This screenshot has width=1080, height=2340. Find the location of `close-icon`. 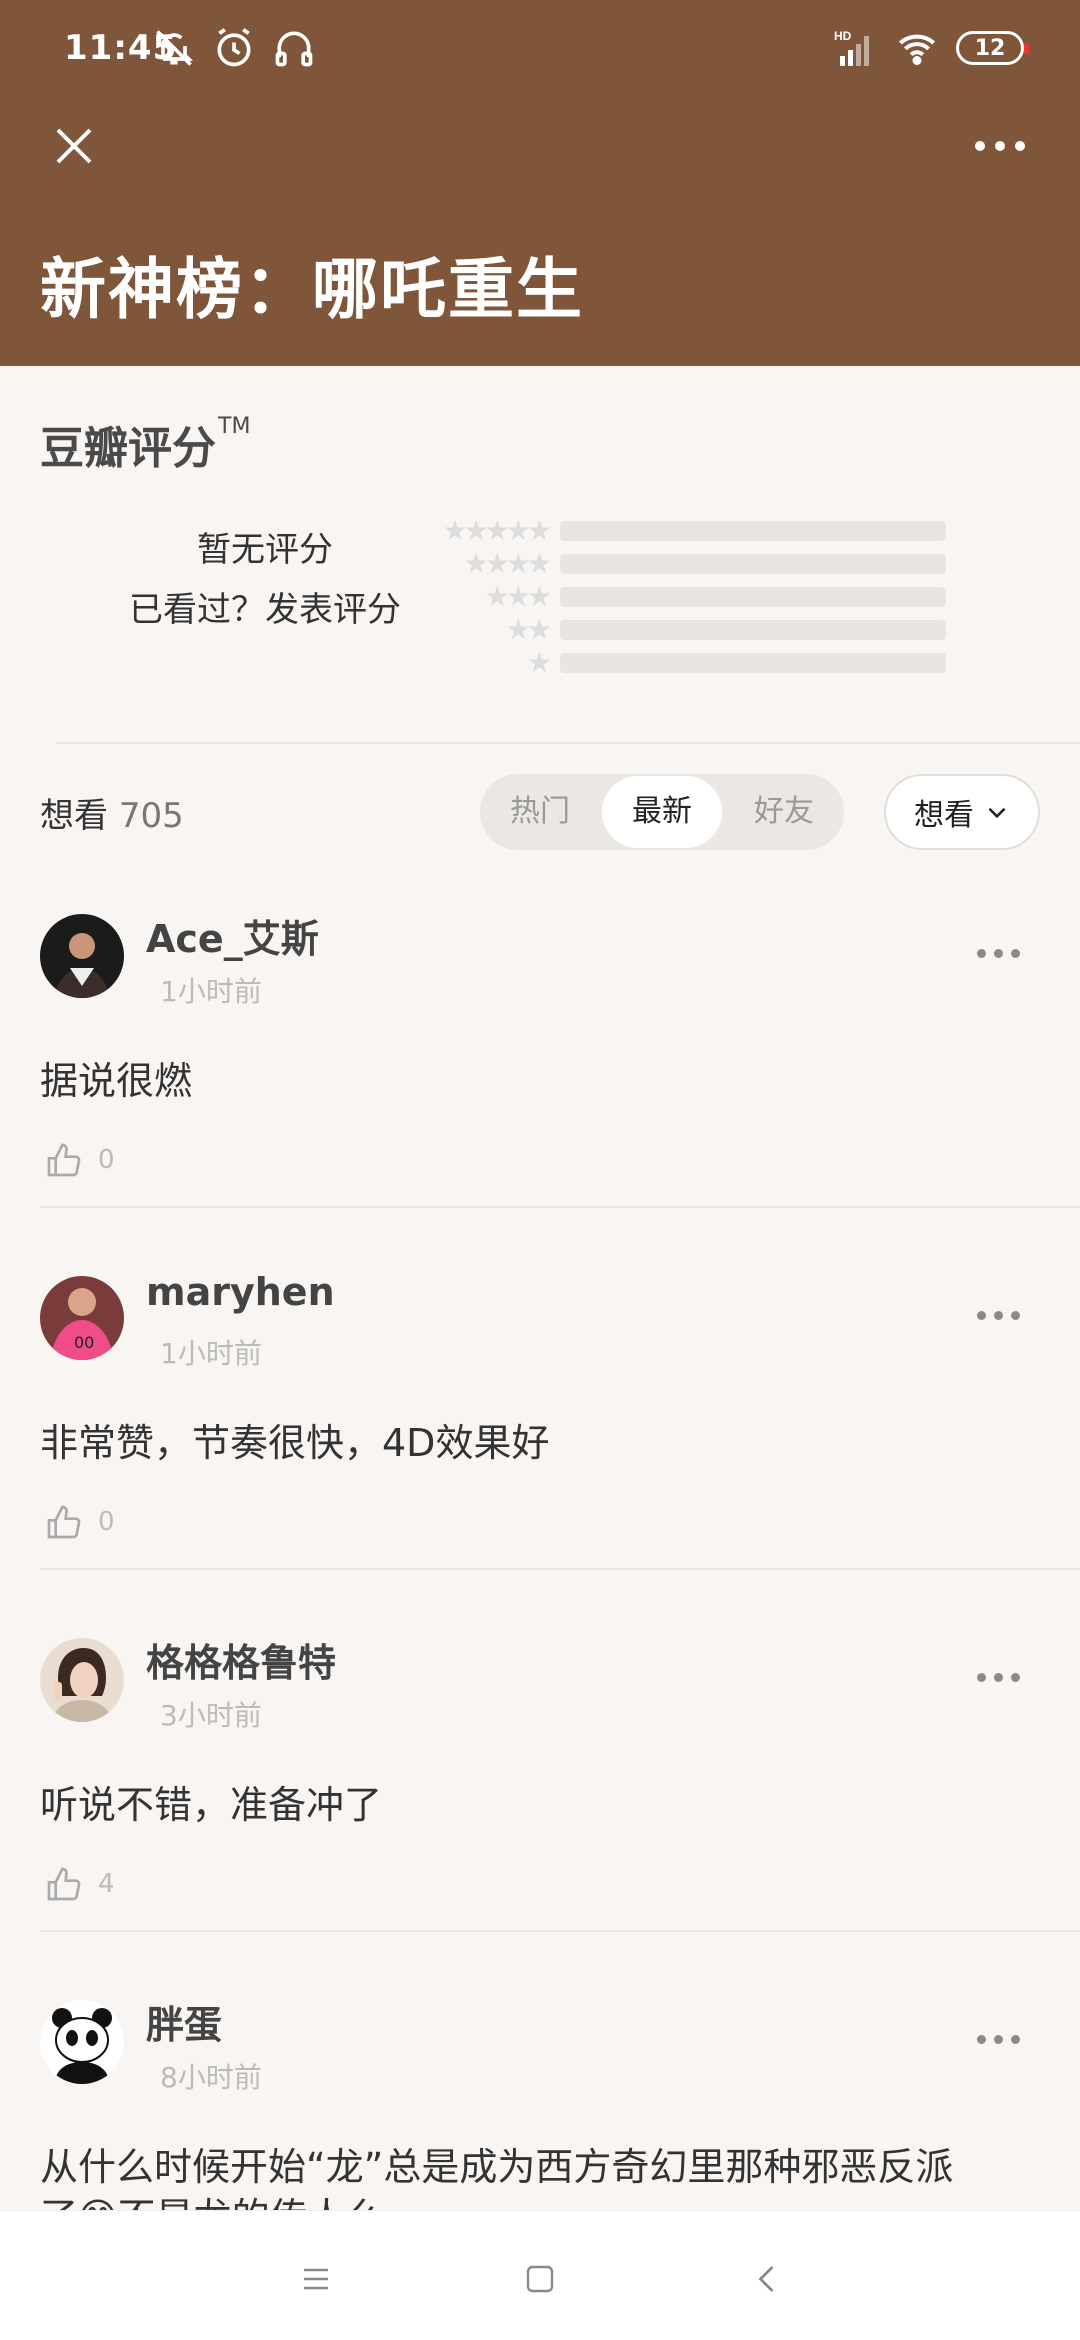

close-icon is located at coordinates (74, 146).